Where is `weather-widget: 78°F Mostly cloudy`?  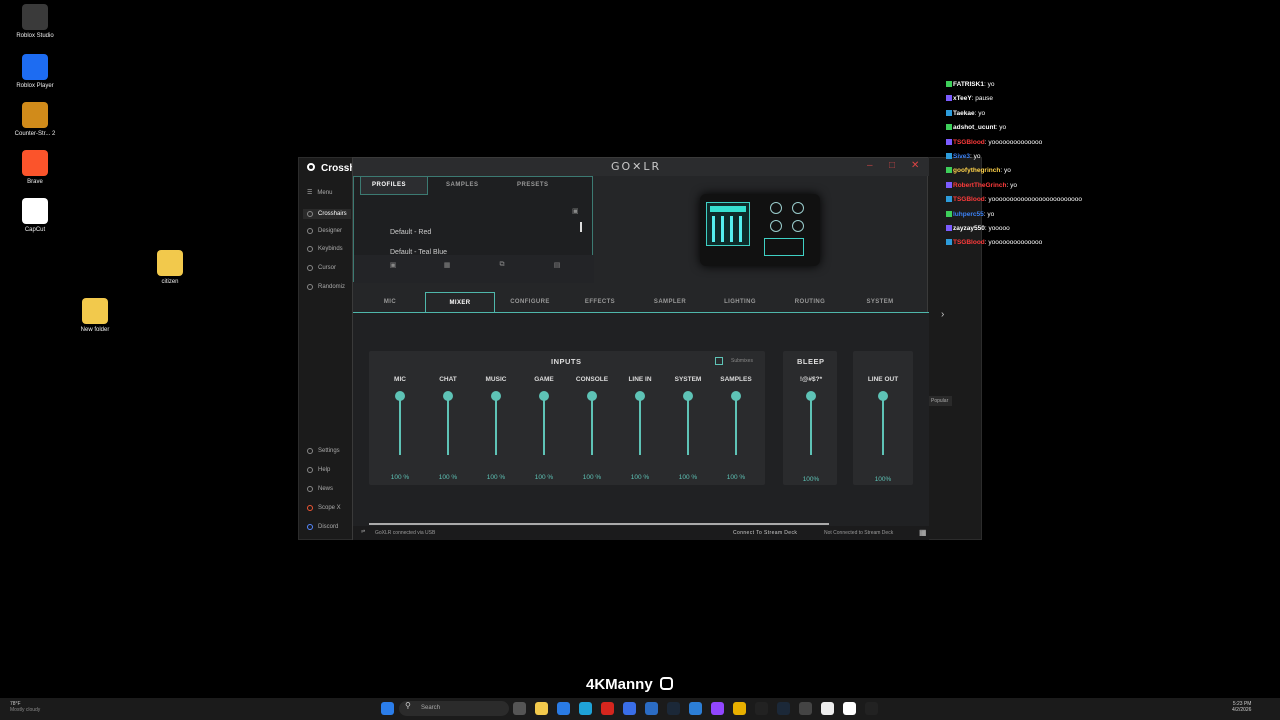 weather-widget: 78°F Mostly cloudy is located at coordinates (25, 707).